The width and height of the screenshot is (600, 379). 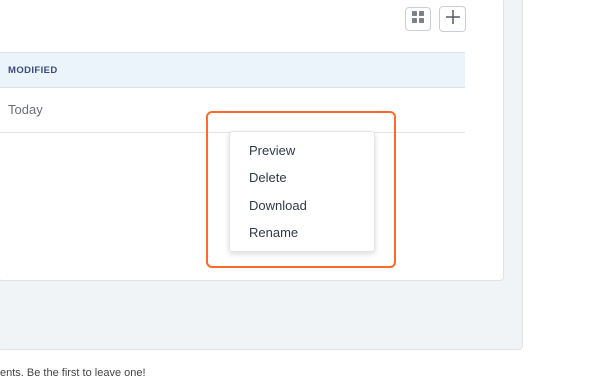 I want to click on table-header: MODIFIED, so click(x=232, y=70).